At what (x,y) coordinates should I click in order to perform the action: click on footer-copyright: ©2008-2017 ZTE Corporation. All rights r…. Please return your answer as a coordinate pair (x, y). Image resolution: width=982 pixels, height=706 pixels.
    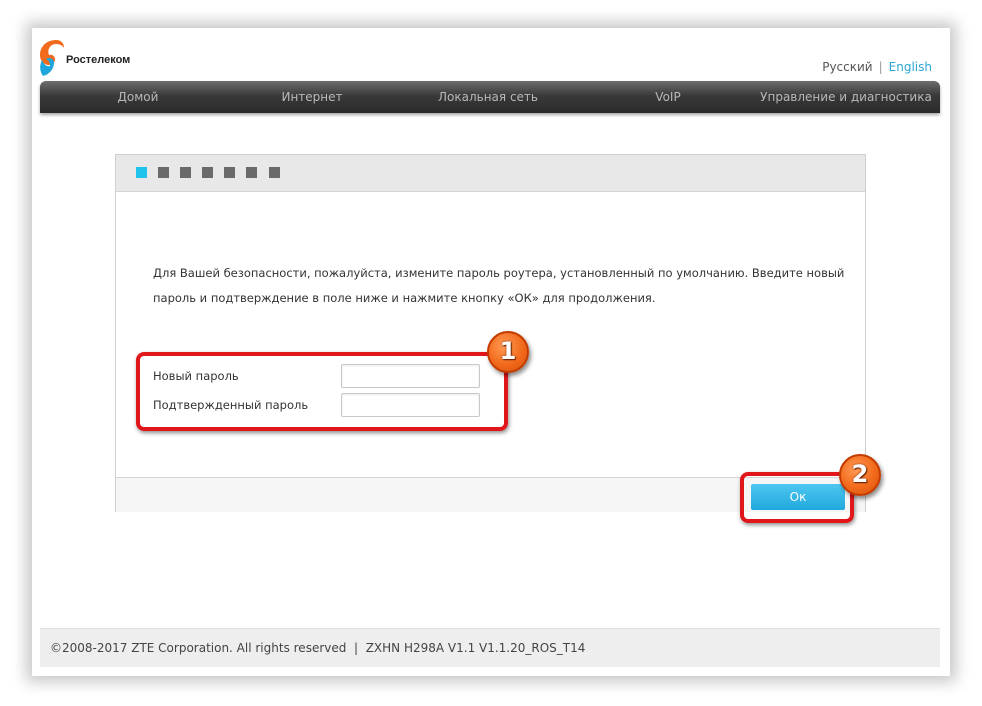
    Looking at the image, I should click on (198, 648).